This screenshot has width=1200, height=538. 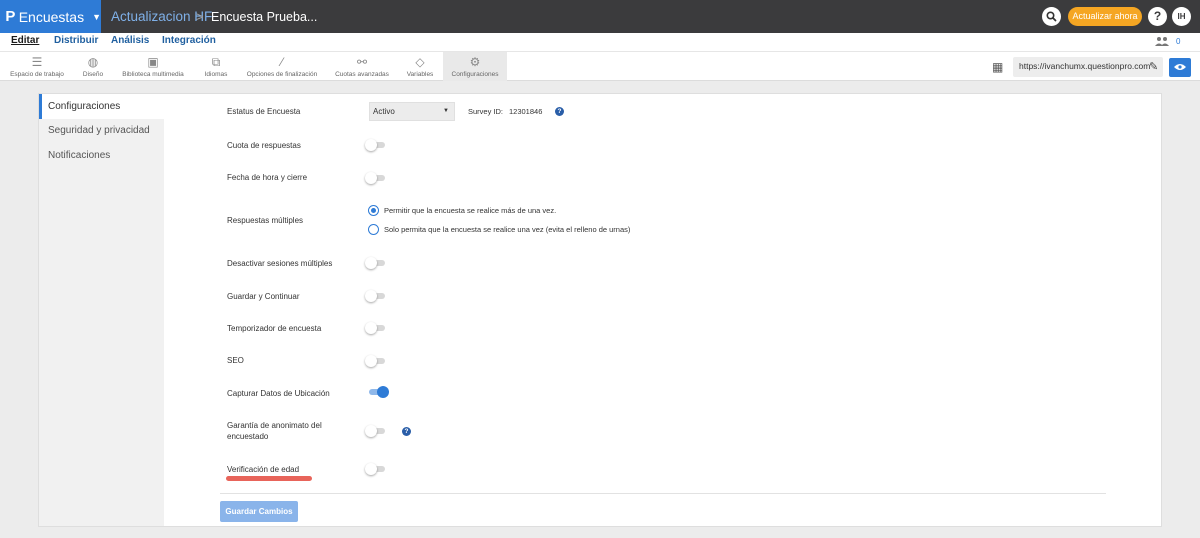 I want to click on radio-once-only, so click(x=373, y=229).